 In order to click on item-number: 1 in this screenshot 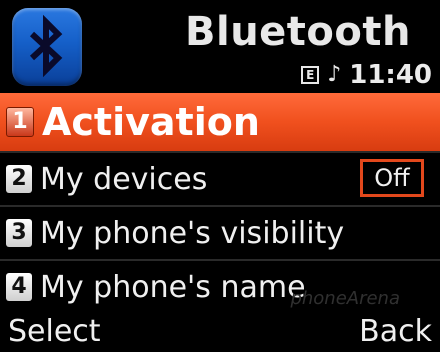, I will do `click(20, 122)`.